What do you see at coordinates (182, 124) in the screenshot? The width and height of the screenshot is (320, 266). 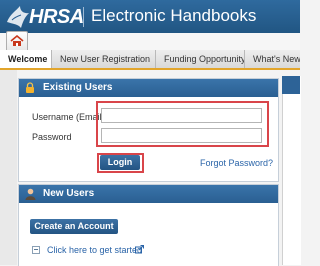 I see `credentials-highlight-box` at bounding box center [182, 124].